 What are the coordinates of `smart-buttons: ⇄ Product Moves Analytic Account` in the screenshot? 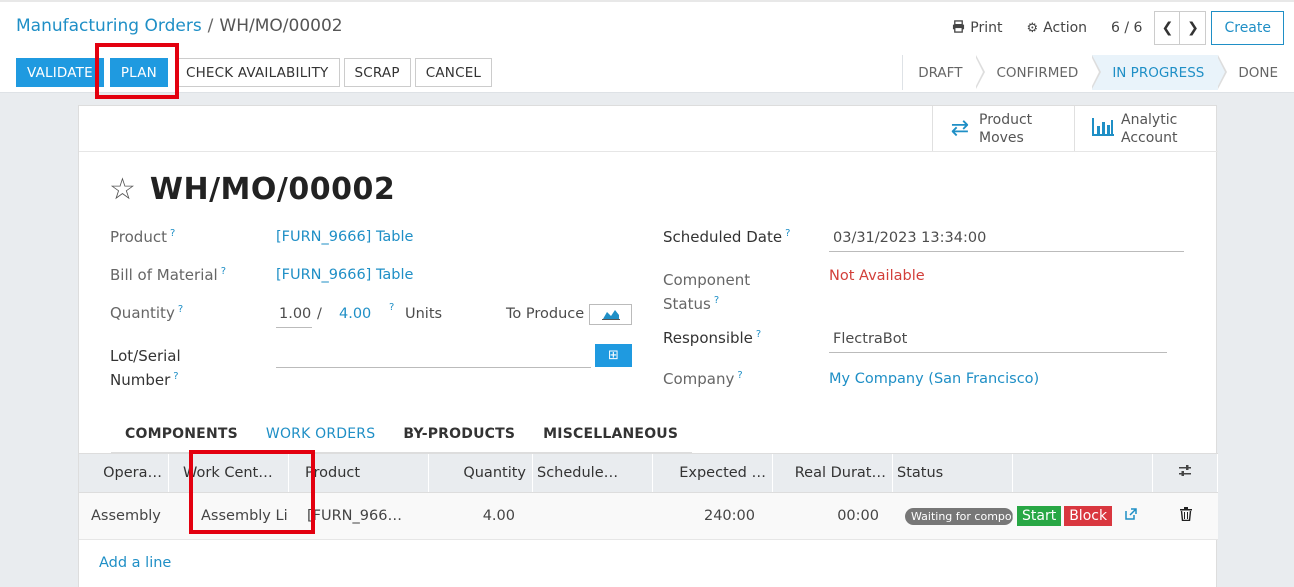 It's located at (1074, 128).